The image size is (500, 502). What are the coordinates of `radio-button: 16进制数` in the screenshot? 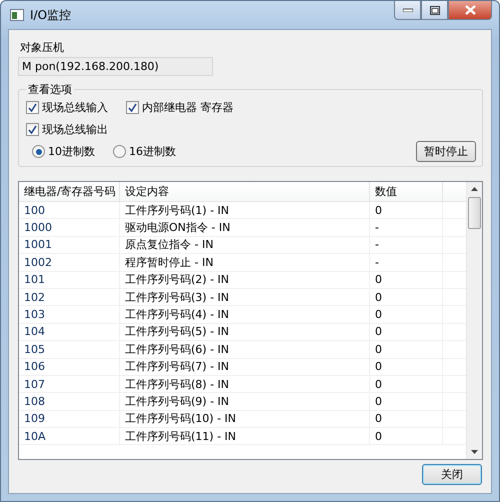 It's located at (144, 152).